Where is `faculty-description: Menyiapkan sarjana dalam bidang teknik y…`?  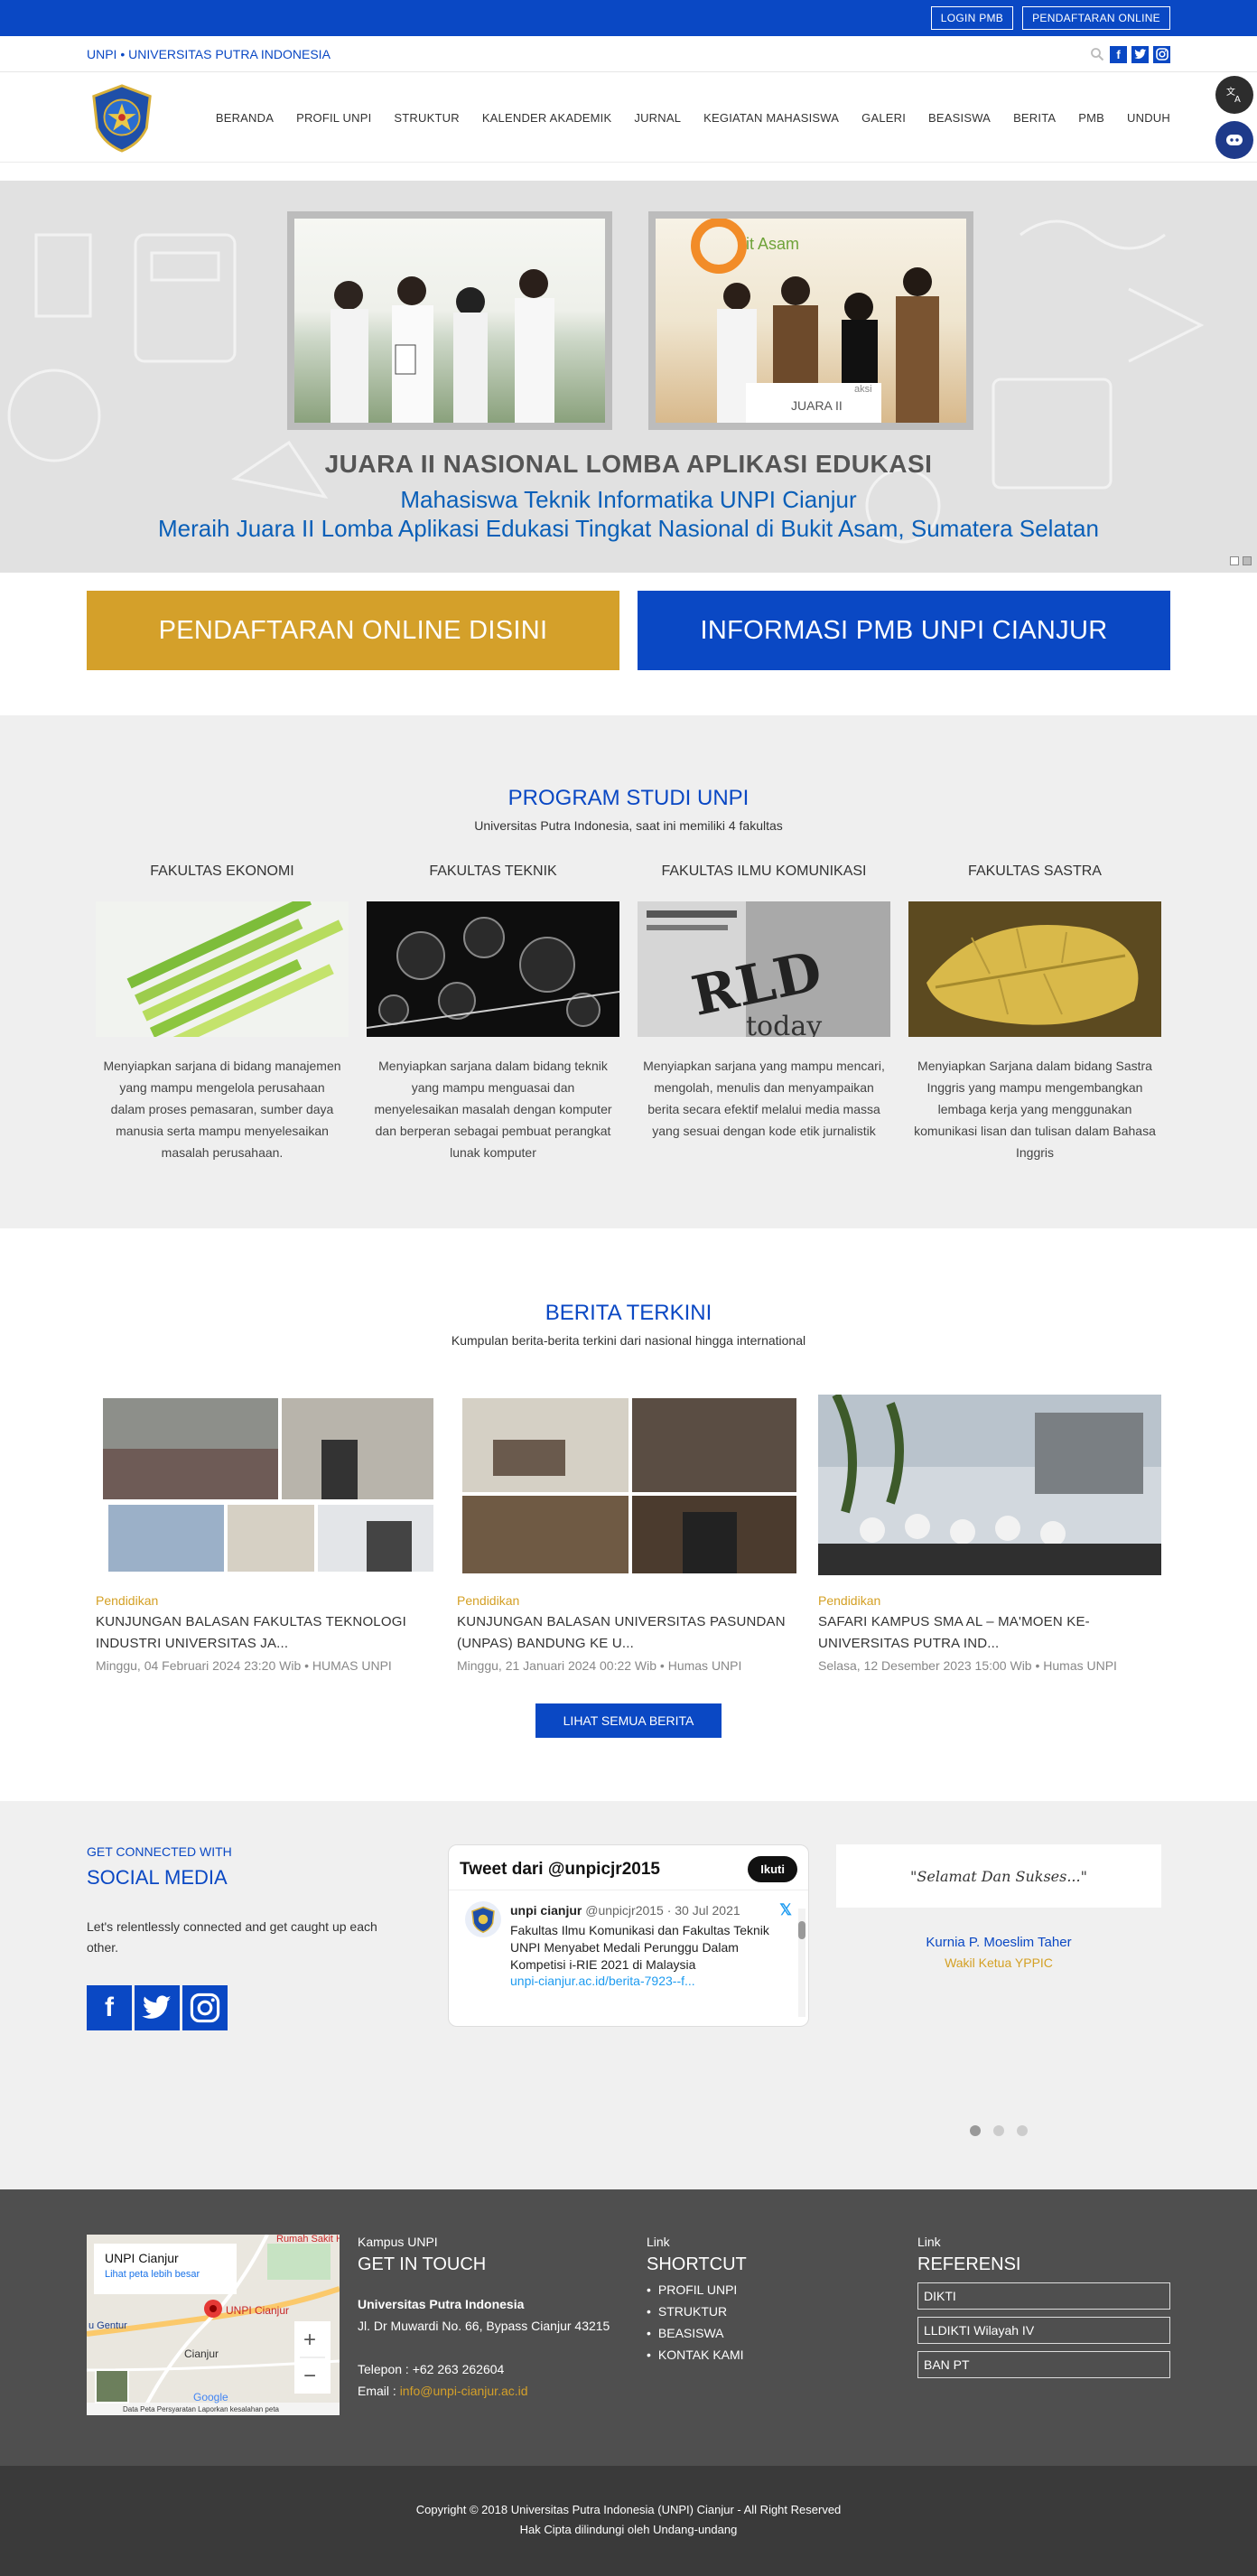
faculty-description: Menyiapkan sarjana dalam bidang teknik y… is located at coordinates (493, 1109).